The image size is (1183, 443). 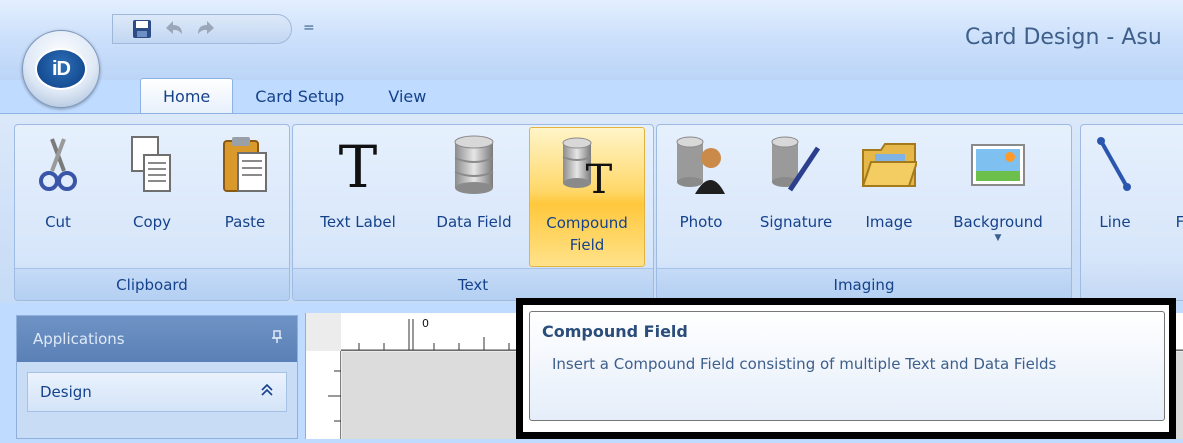 I want to click on cut-label: Cut, so click(x=58, y=222).